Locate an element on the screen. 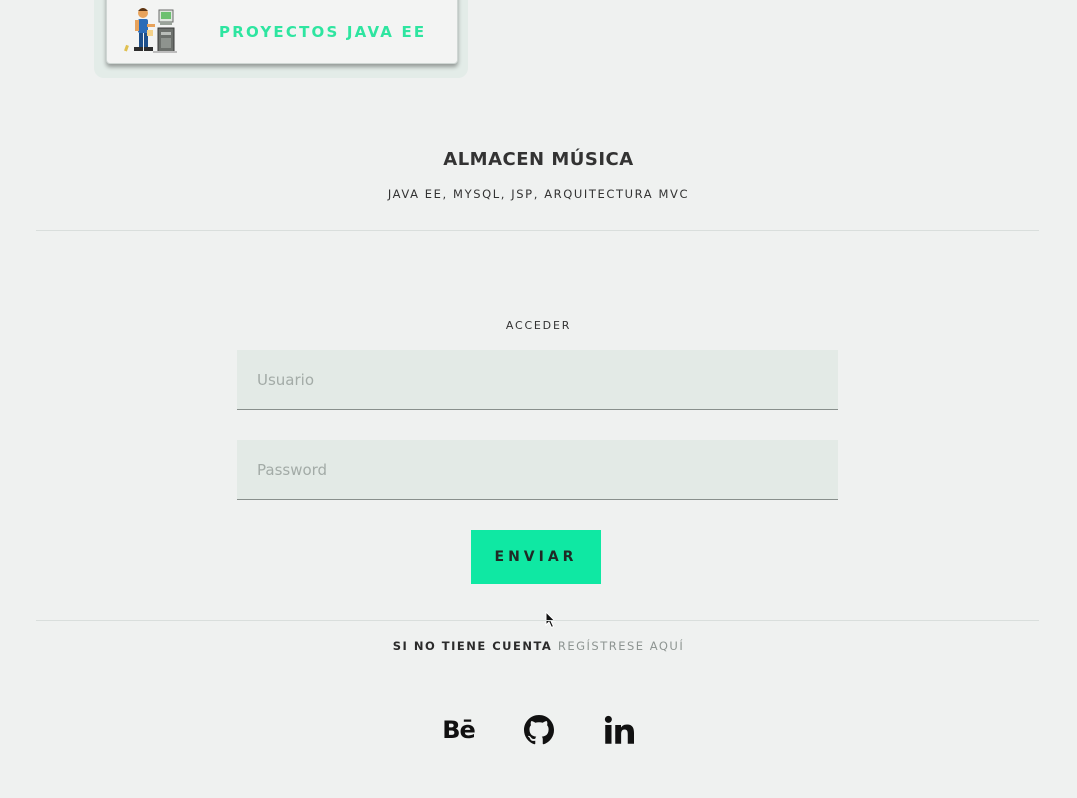  register-prompt: SI NO TIENE CUENTA REGÍSTRESE AQUÍ is located at coordinates (538, 646).